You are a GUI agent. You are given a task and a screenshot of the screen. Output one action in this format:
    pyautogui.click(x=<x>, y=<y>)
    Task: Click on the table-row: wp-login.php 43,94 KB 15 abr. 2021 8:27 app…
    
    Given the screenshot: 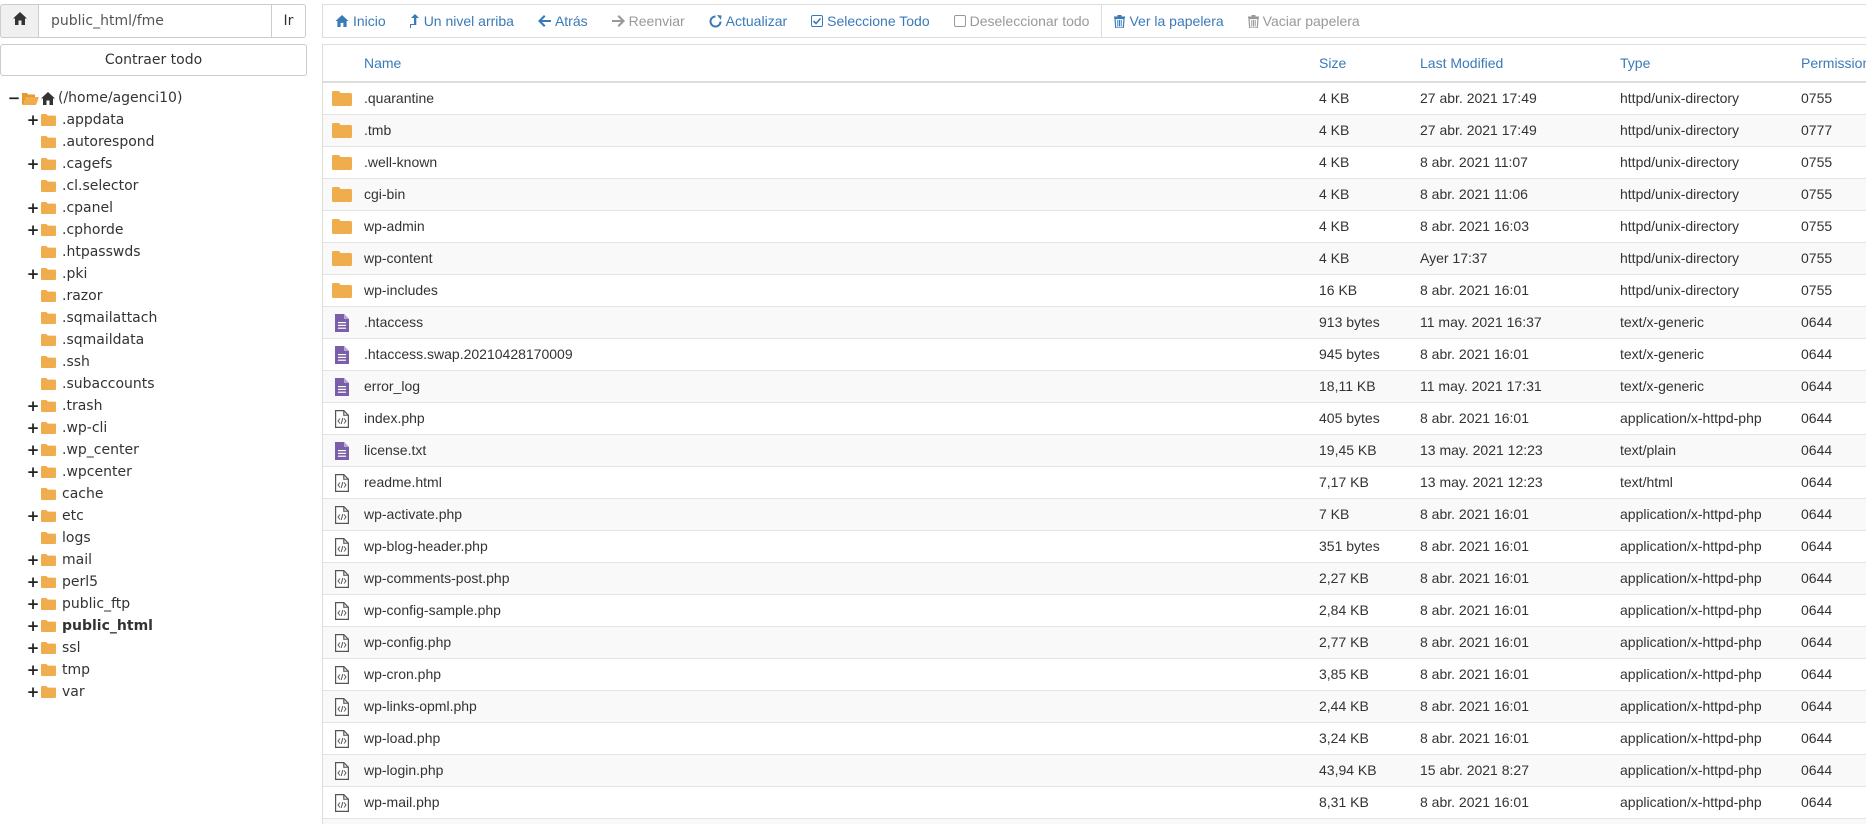 What is the action you would take?
    pyautogui.click(x=1094, y=771)
    